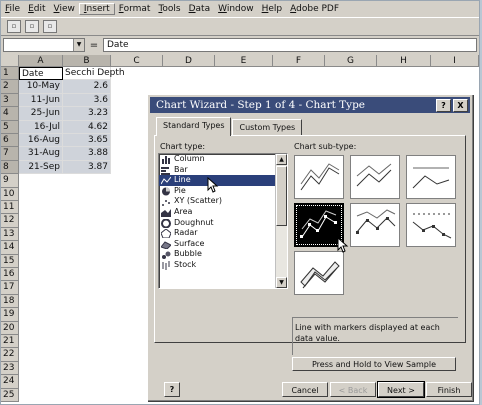 This screenshot has height=405, width=482. What do you see at coordinates (10, 114) in the screenshot?
I see `row-header: 4` at bounding box center [10, 114].